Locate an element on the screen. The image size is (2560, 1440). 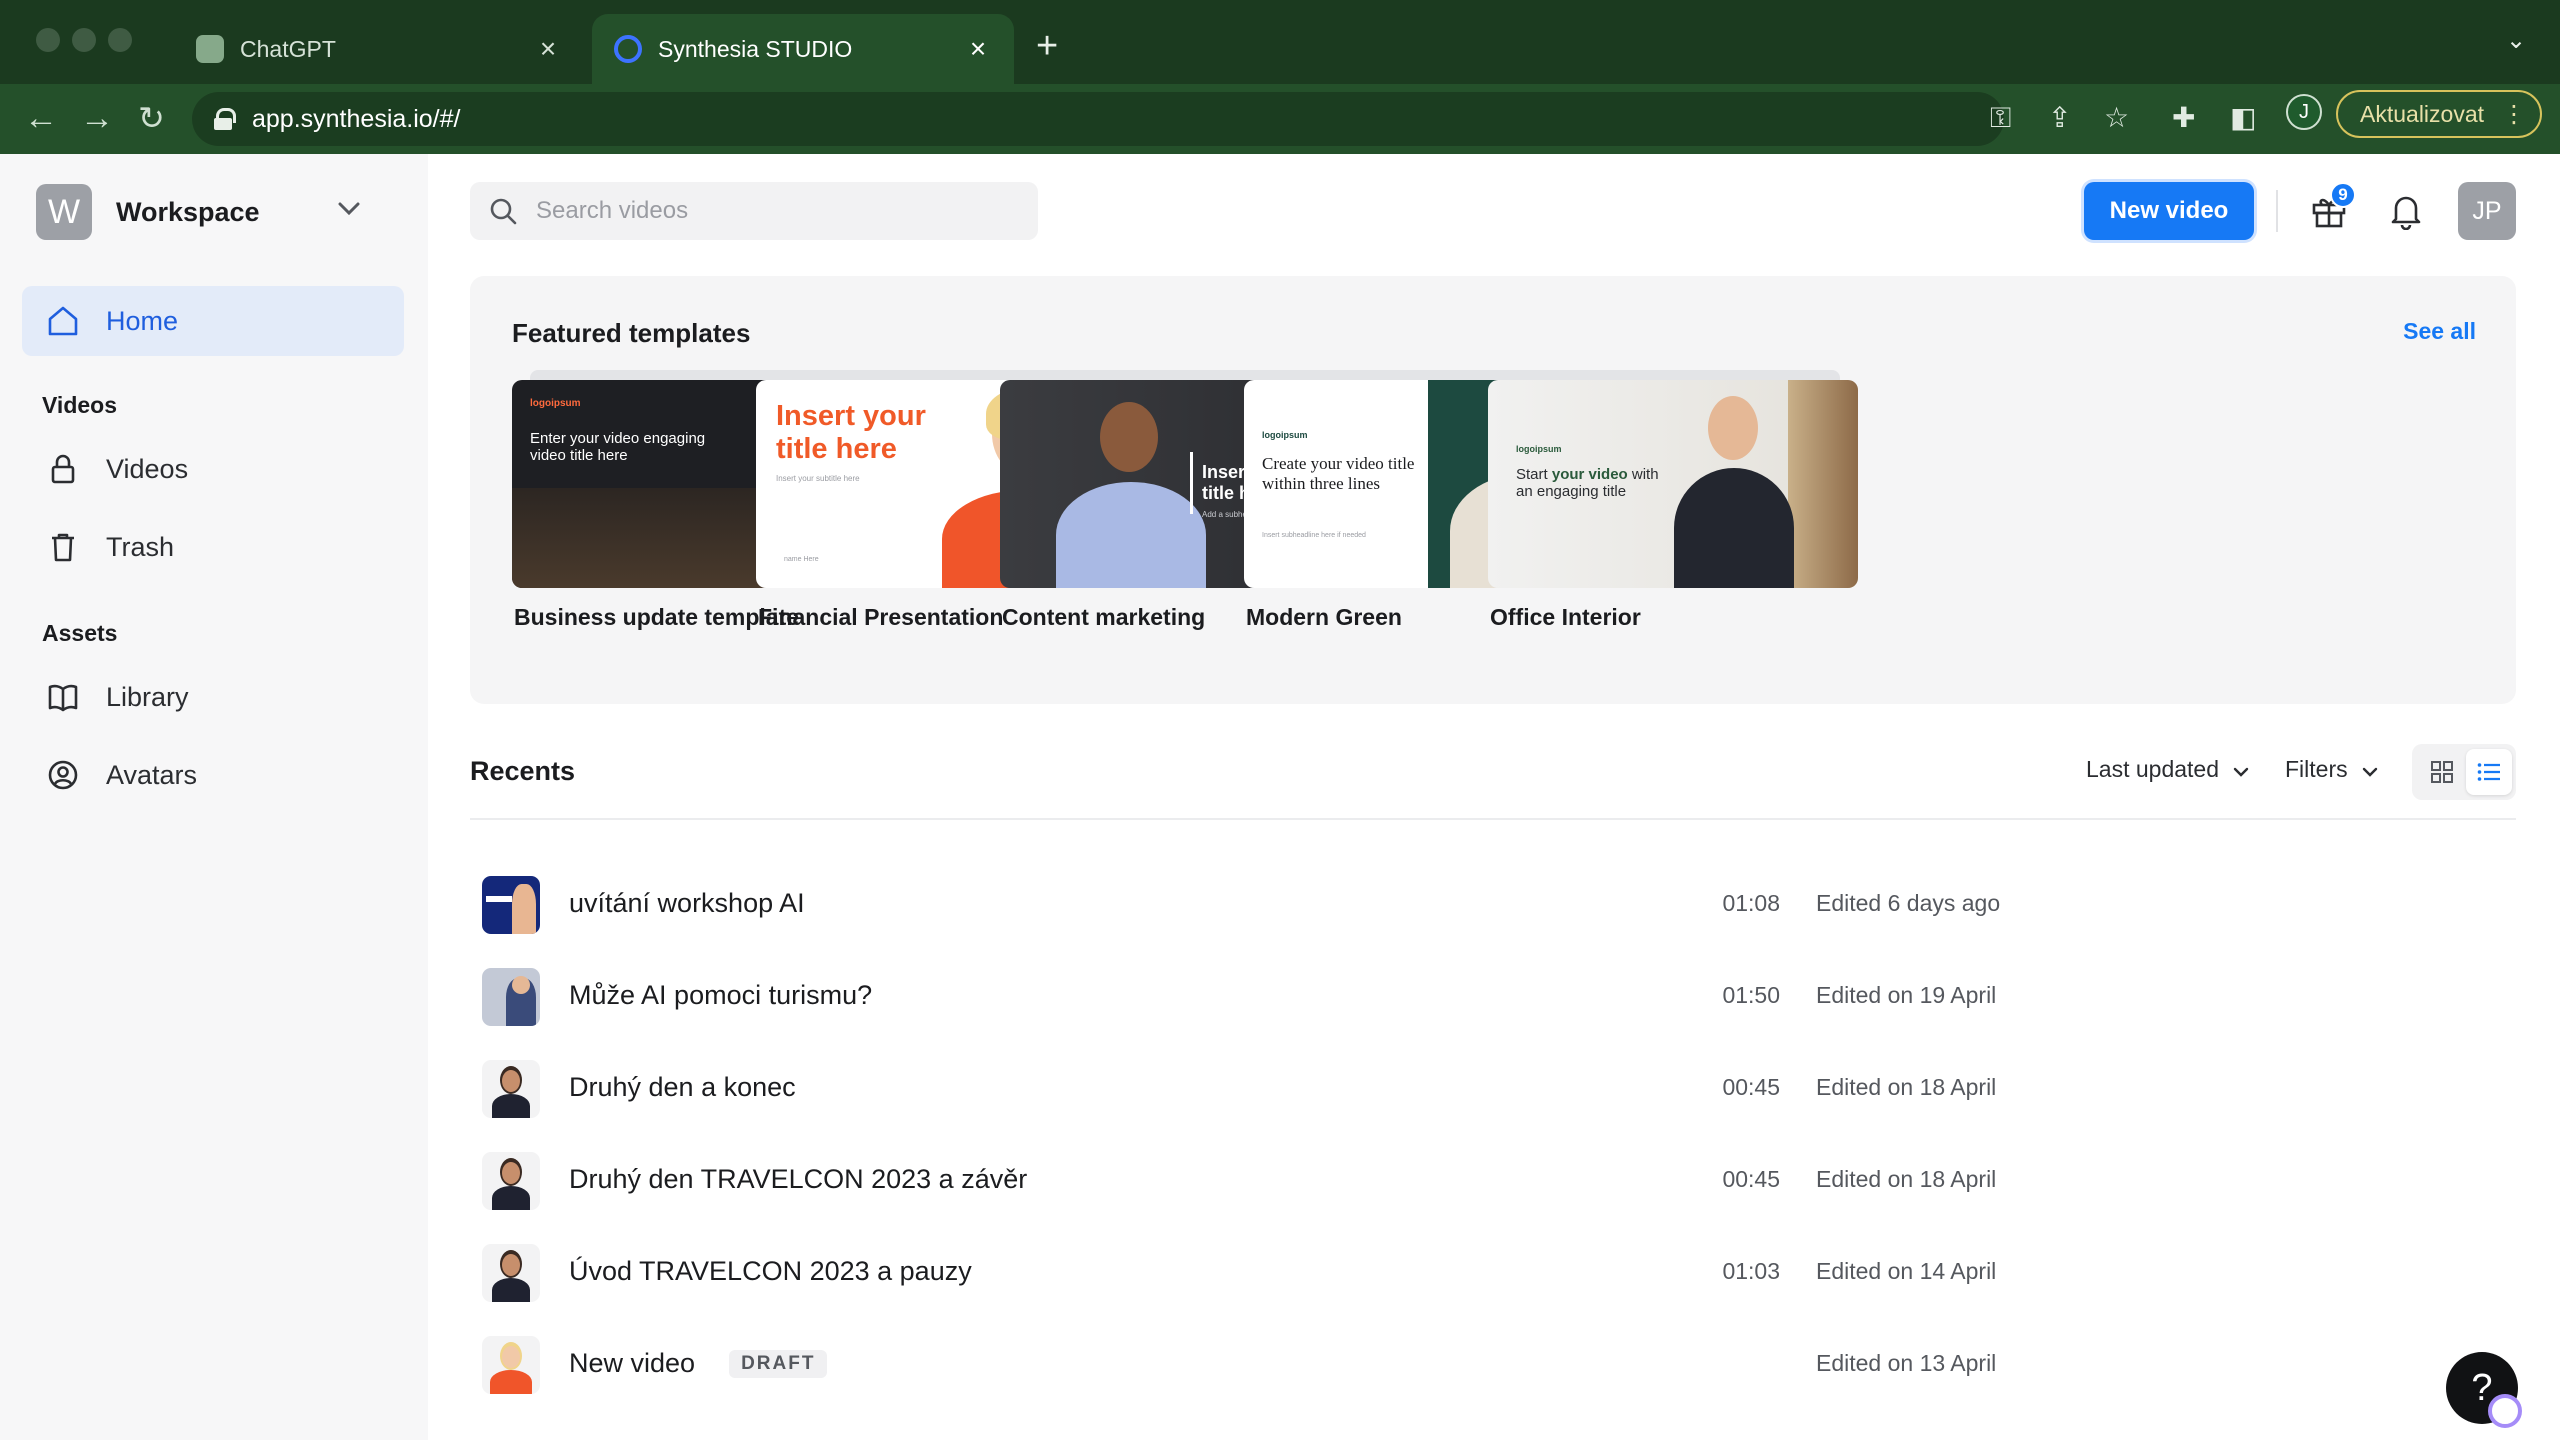
search-input is located at coordinates (766, 211).